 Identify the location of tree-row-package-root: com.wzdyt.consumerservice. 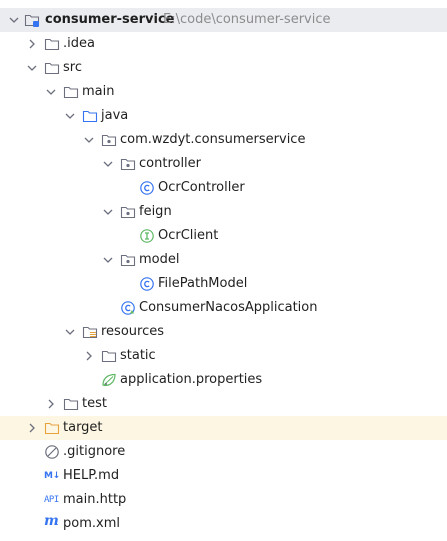
(223, 140).